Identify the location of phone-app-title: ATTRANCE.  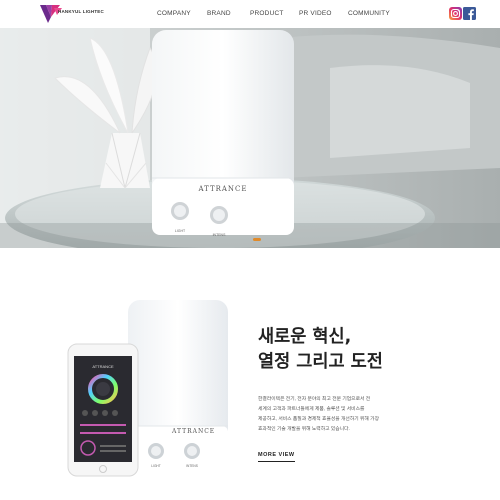
(103, 366).